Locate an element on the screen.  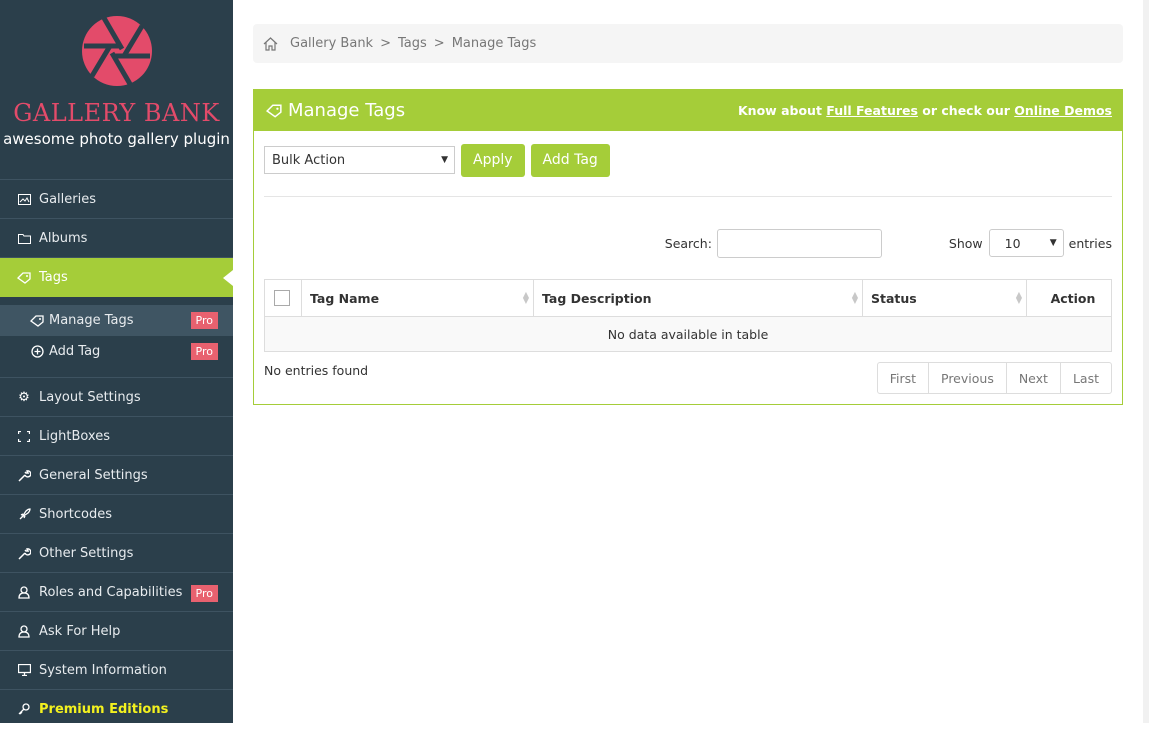
users-icon is located at coordinates (24, 631).